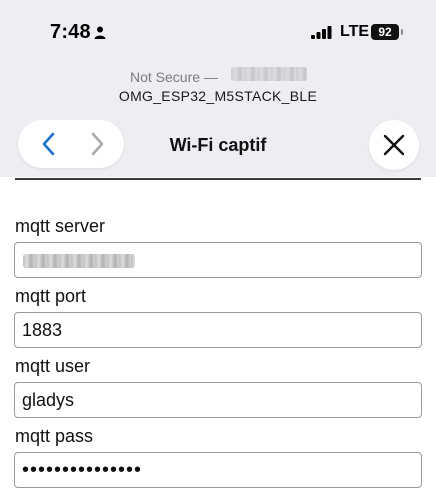 Image resolution: width=436 pixels, height=500 pixels. I want to click on mqtt-user-label: mqtt user, so click(53, 366).